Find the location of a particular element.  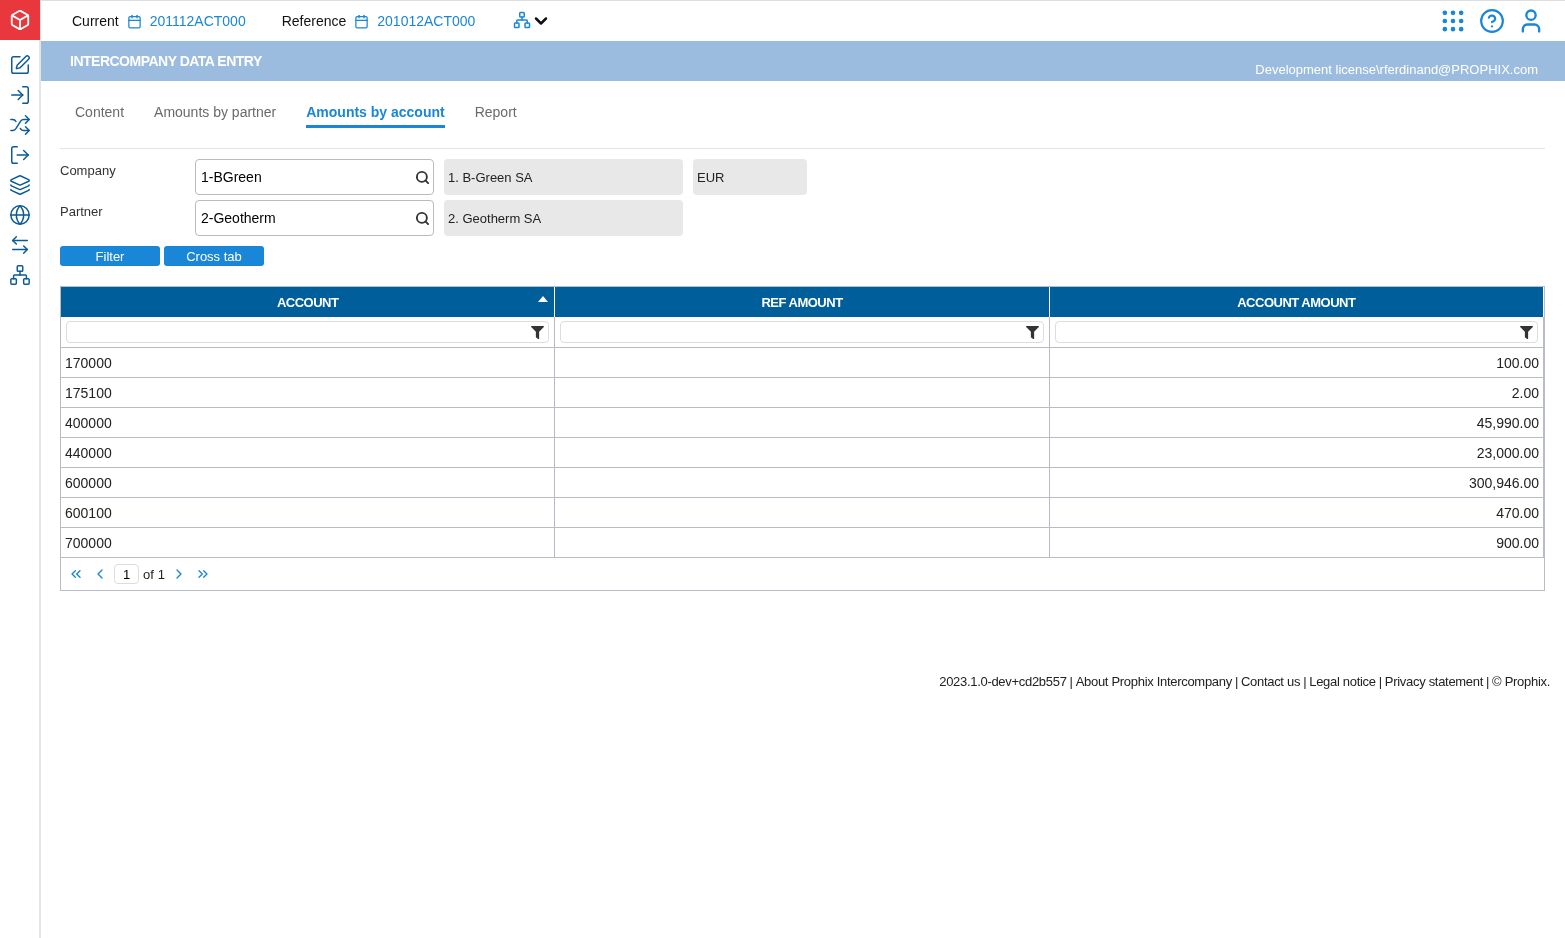

footer-link: Contact us is located at coordinates (1271, 681).